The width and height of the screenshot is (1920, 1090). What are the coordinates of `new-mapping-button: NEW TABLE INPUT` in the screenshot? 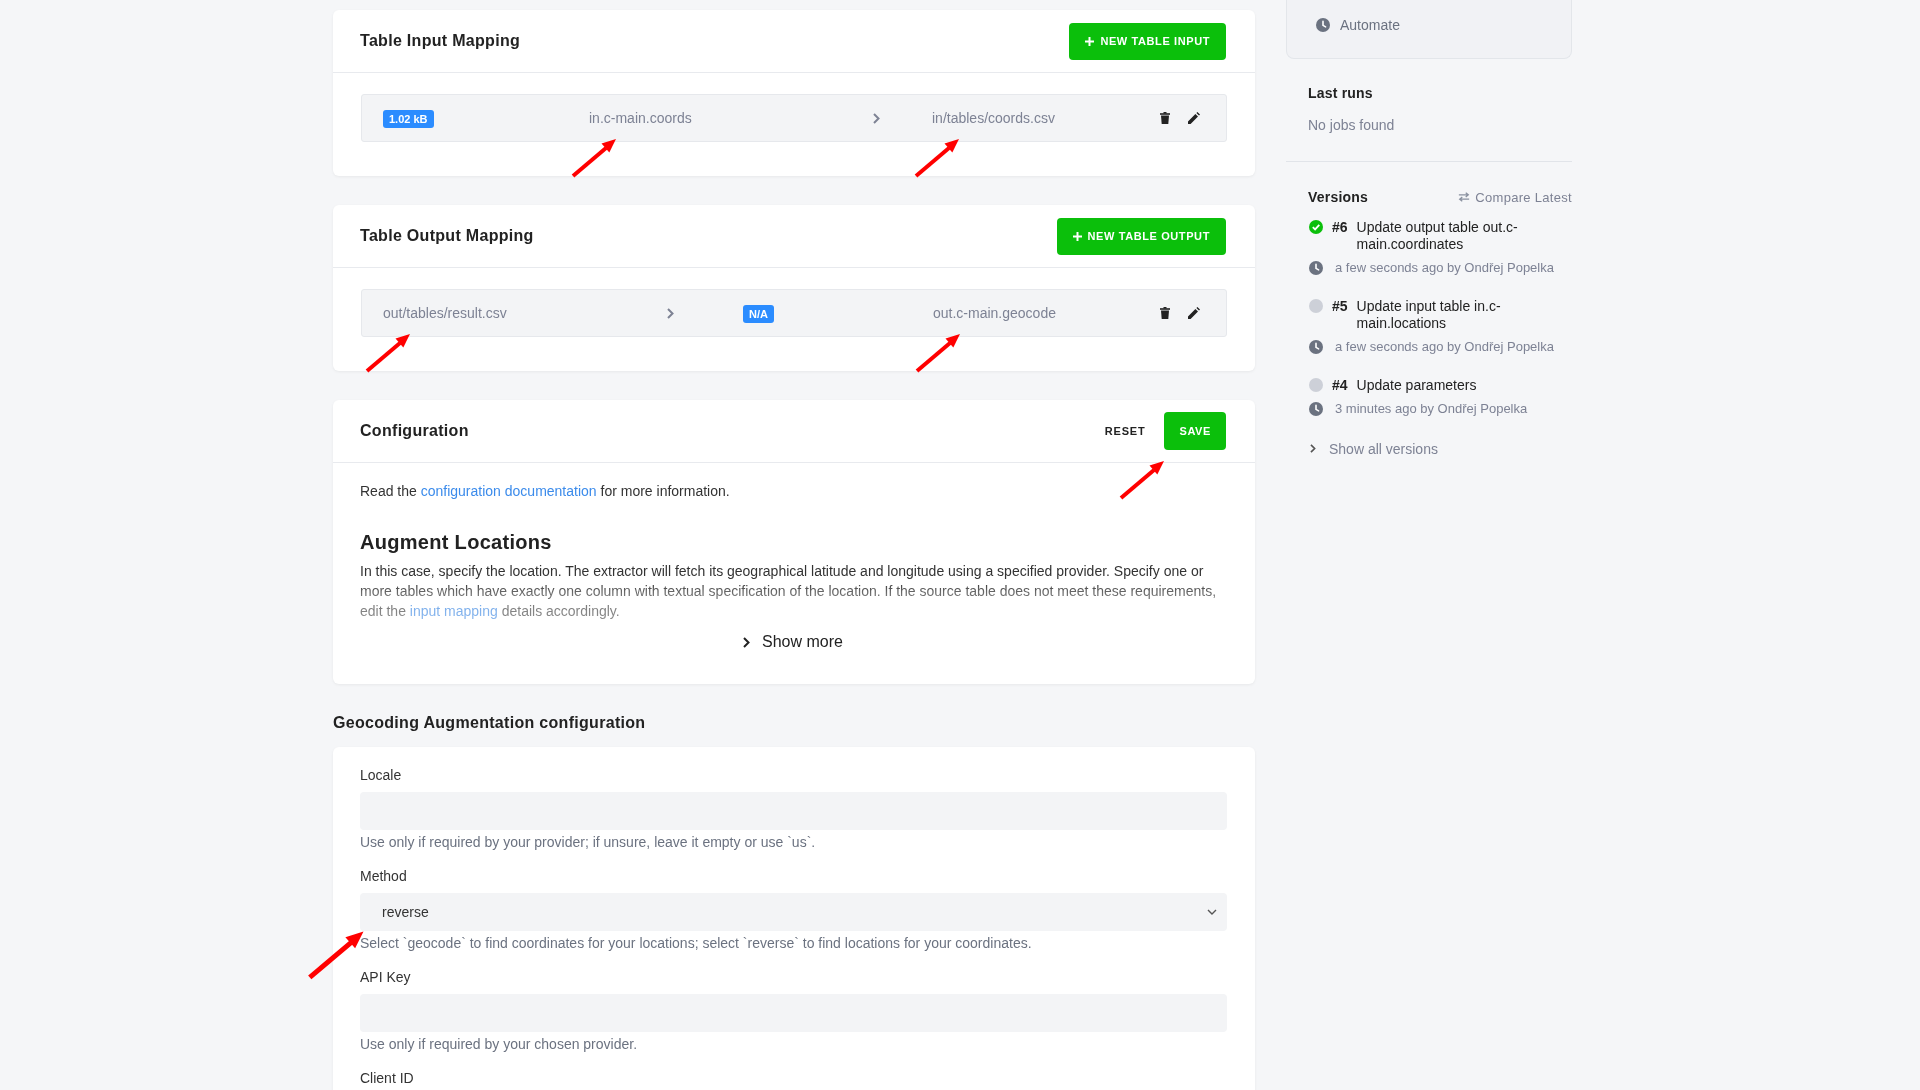 It's located at (1147, 41).